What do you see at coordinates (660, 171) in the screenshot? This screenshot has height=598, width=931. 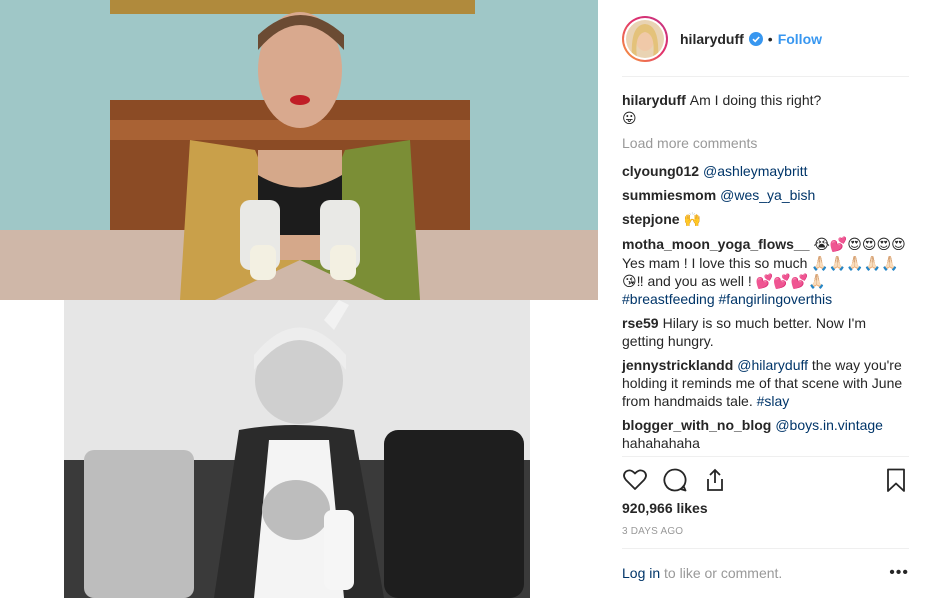 I see `comment-username: clyoung012` at bounding box center [660, 171].